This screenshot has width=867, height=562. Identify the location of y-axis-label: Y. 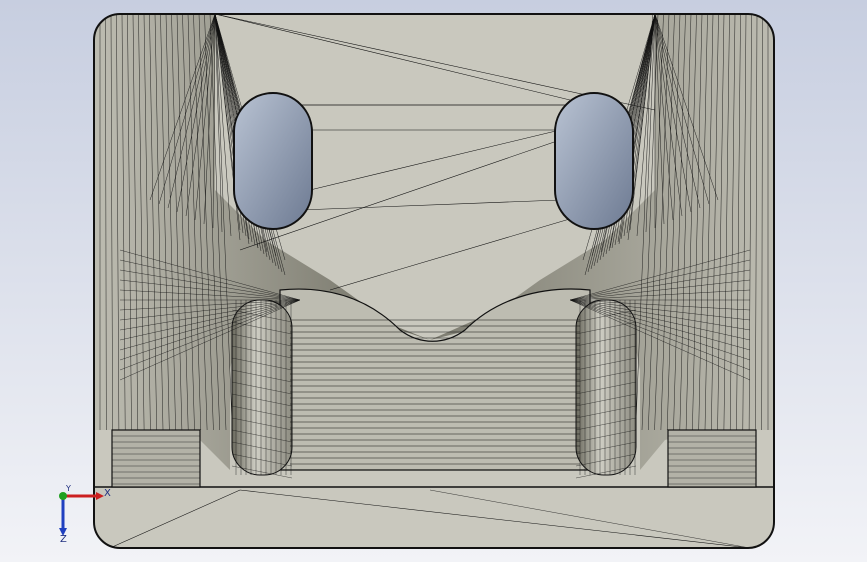
(68, 488).